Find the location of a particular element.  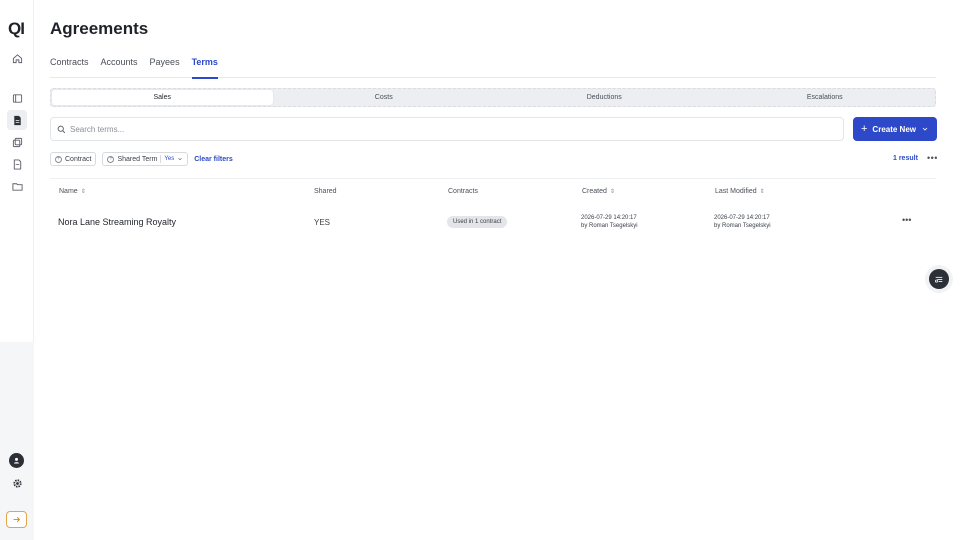

assistant-chat-button is located at coordinates (939, 279).